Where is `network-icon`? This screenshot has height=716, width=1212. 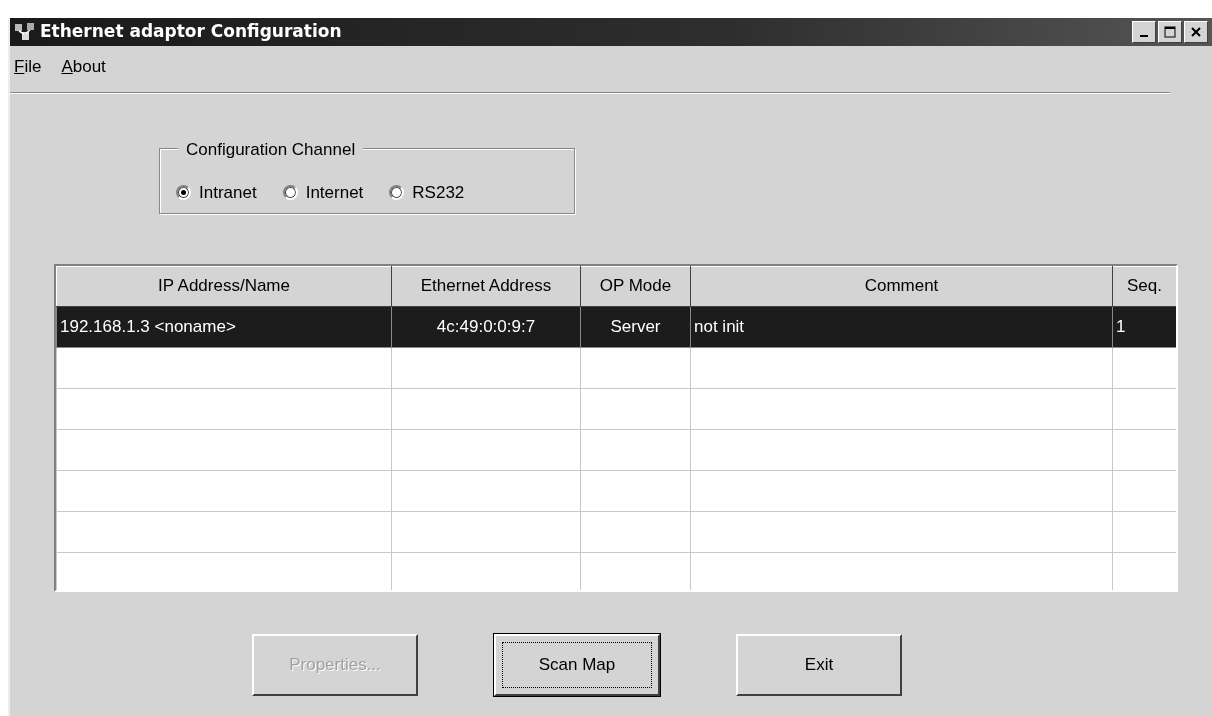 network-icon is located at coordinates (25, 32).